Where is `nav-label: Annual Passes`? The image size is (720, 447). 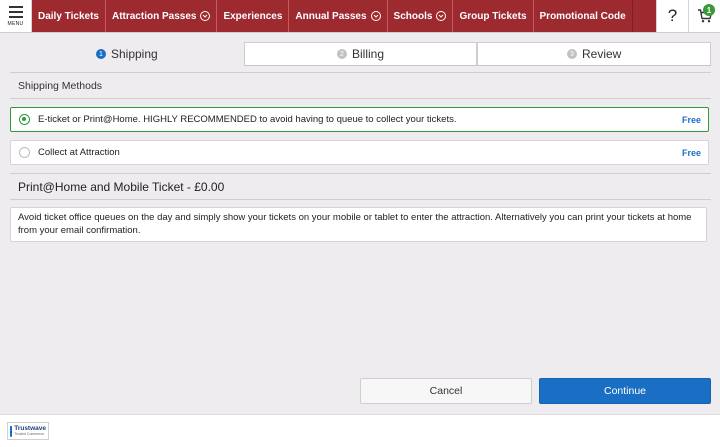
nav-label: Annual Passes is located at coordinates (331, 16).